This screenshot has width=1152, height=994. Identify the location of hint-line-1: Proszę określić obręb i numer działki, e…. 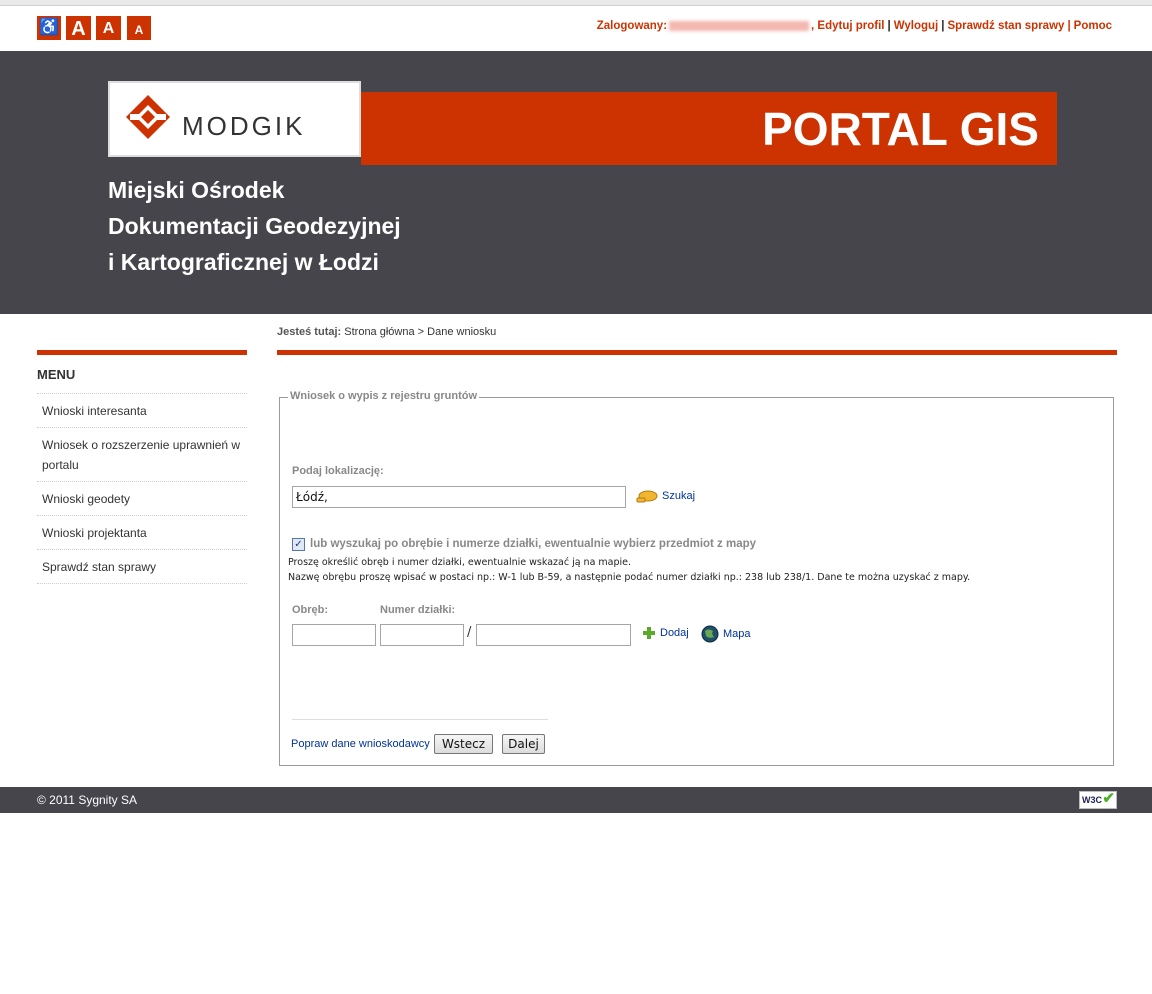
(460, 562).